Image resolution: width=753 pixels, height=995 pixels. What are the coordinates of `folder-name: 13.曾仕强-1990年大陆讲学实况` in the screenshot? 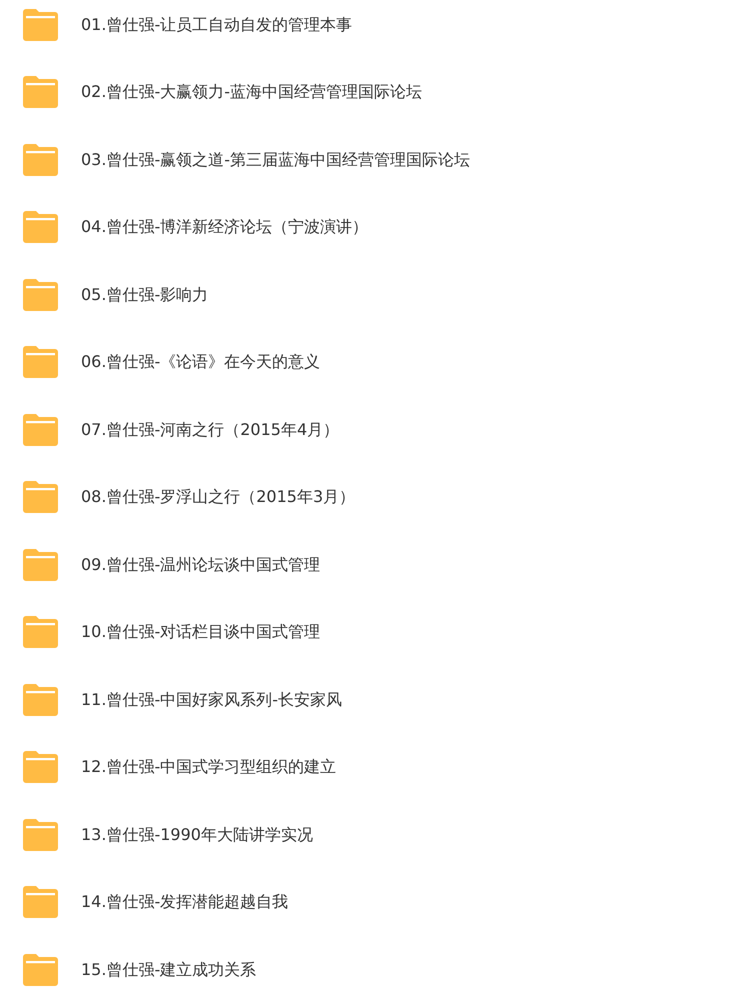 It's located at (197, 834).